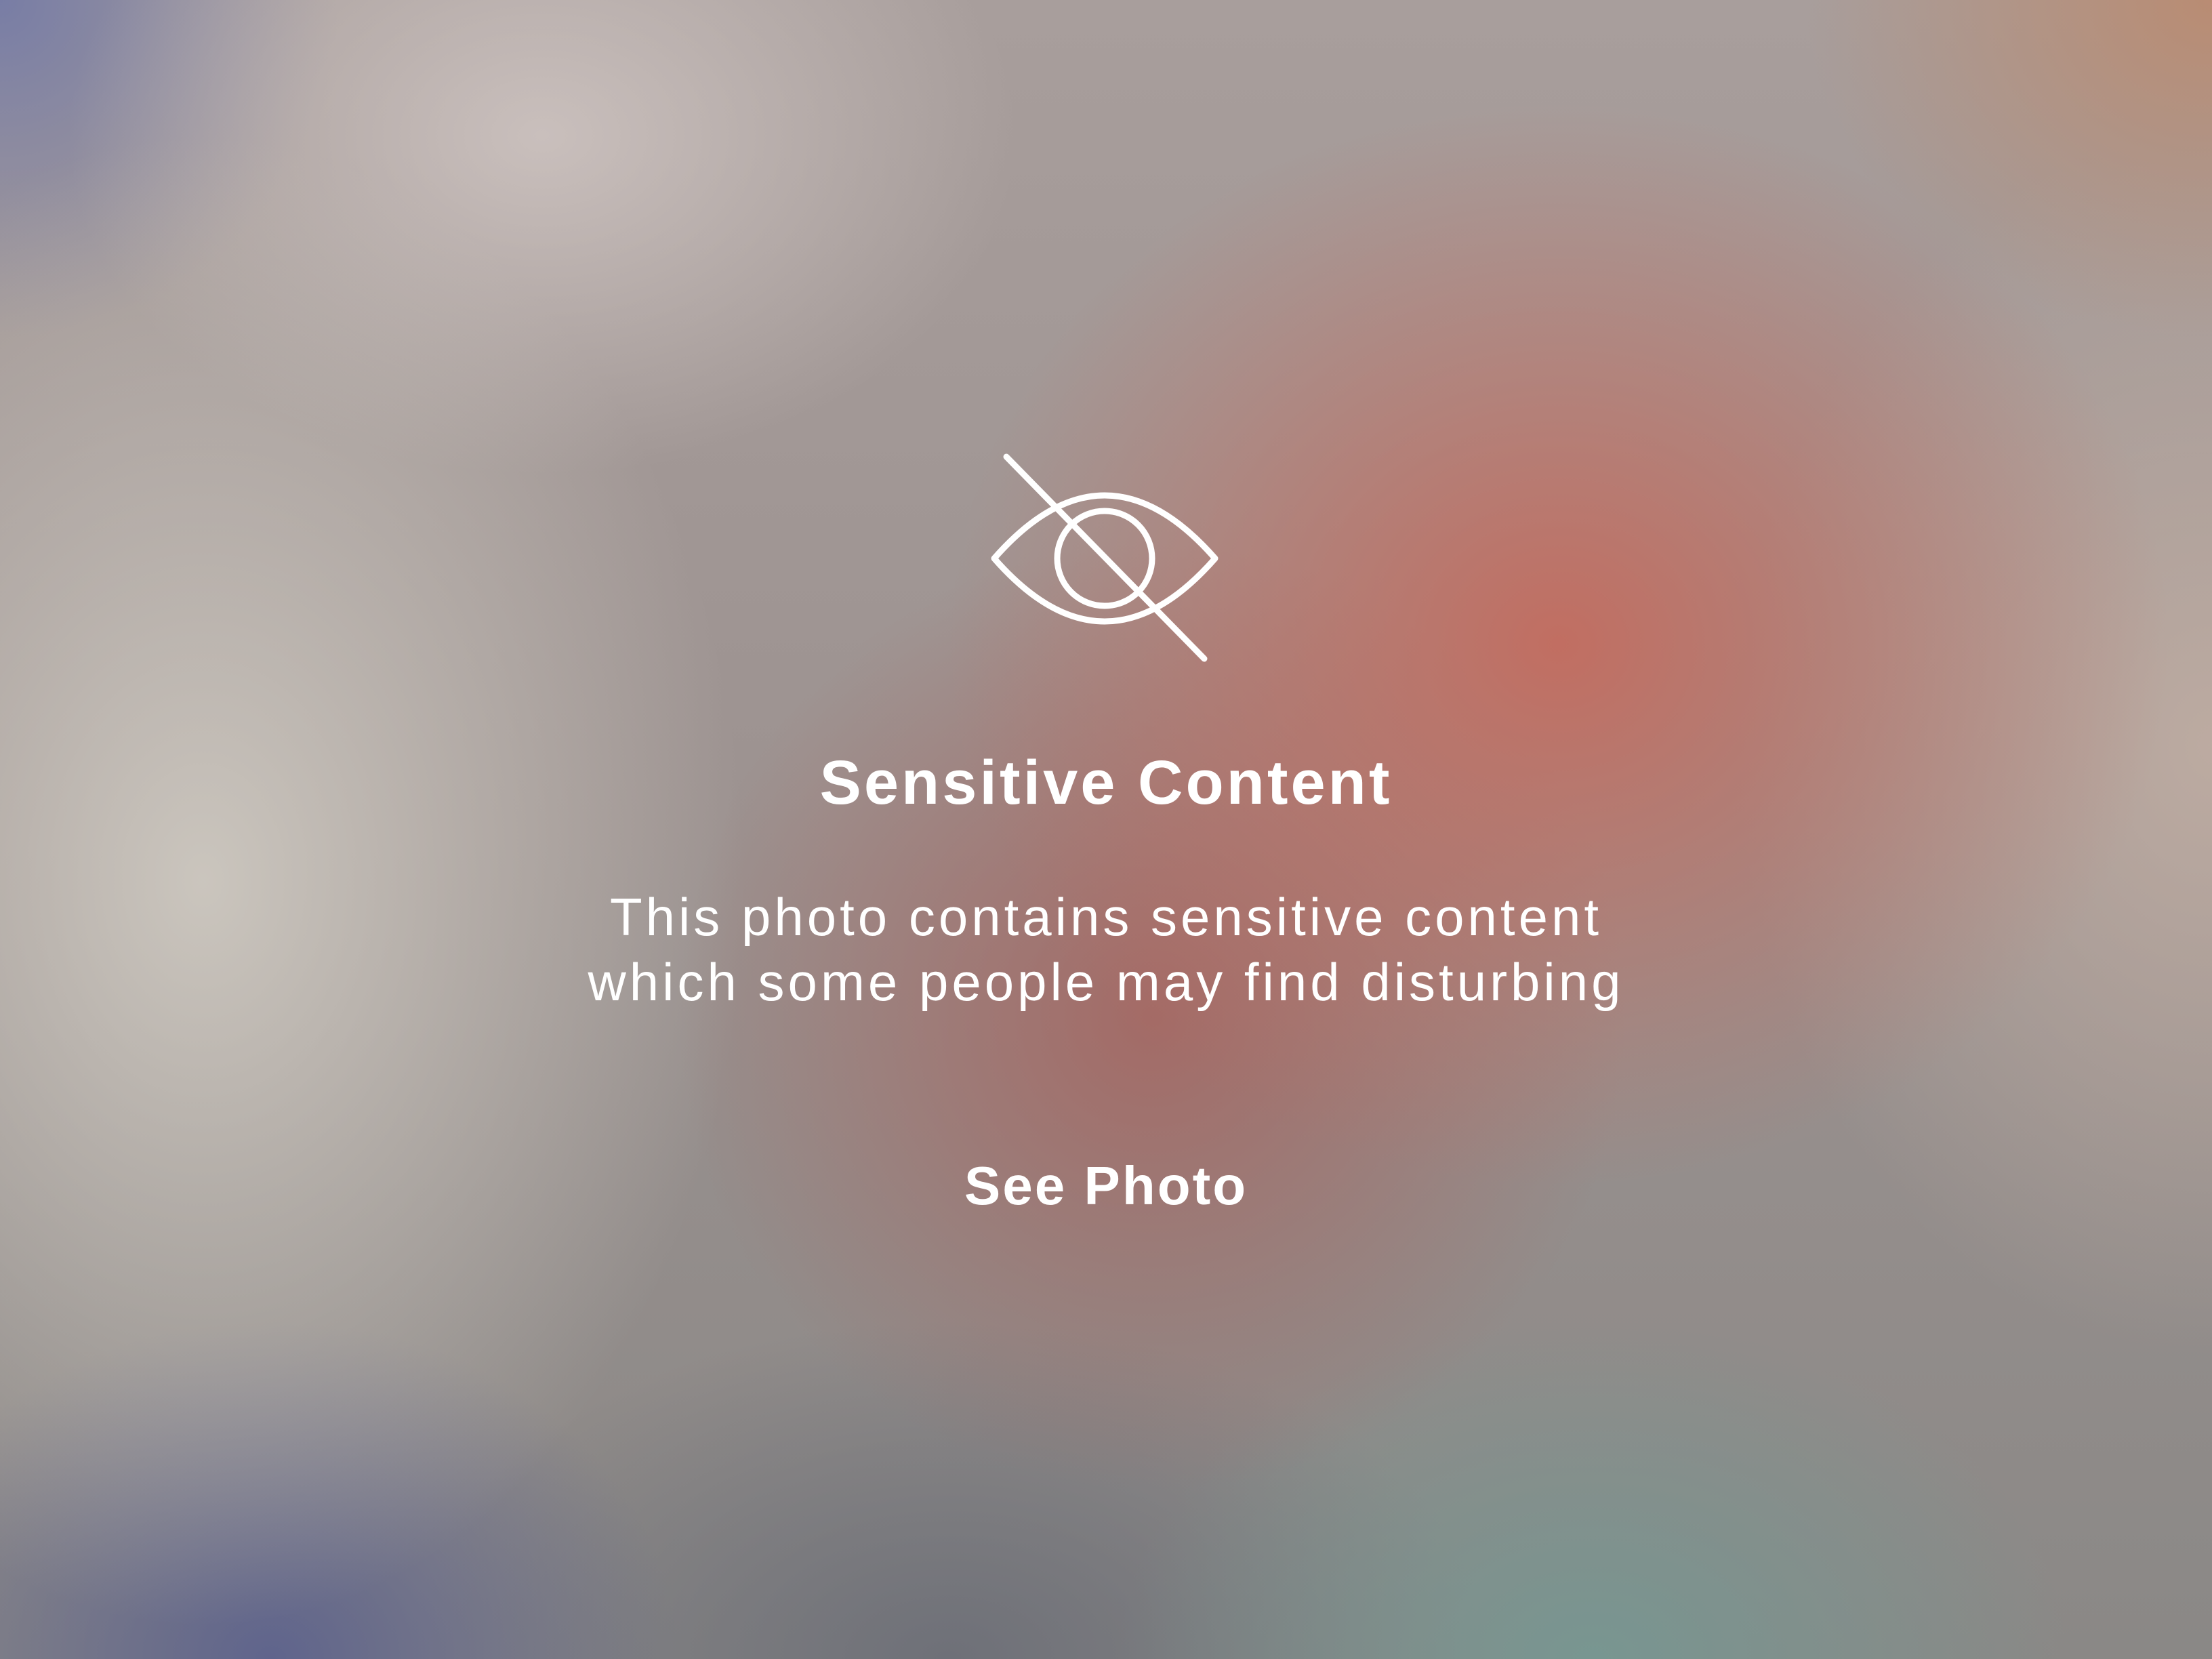 The width and height of the screenshot is (2212, 1659). I want to click on see-photo-button: See Photo, so click(1106, 1186).